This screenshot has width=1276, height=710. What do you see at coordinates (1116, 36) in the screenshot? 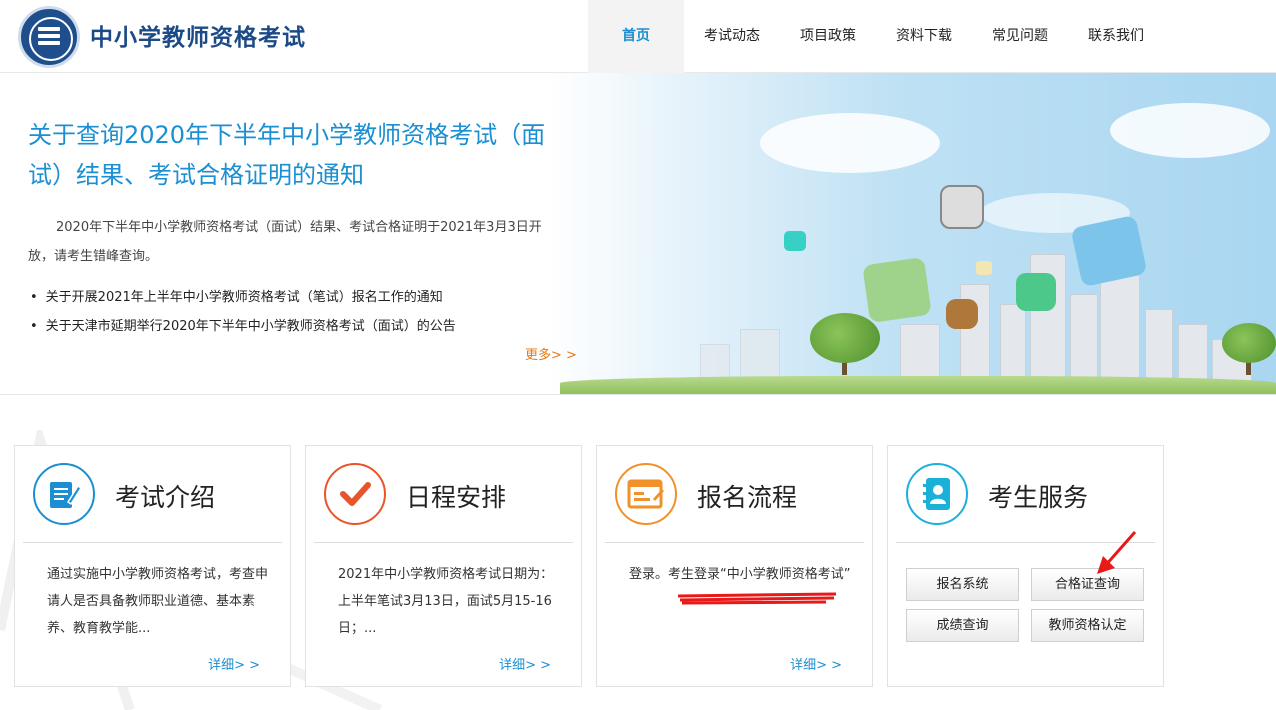
I see `nav-item-contact: 联系我们` at bounding box center [1116, 36].